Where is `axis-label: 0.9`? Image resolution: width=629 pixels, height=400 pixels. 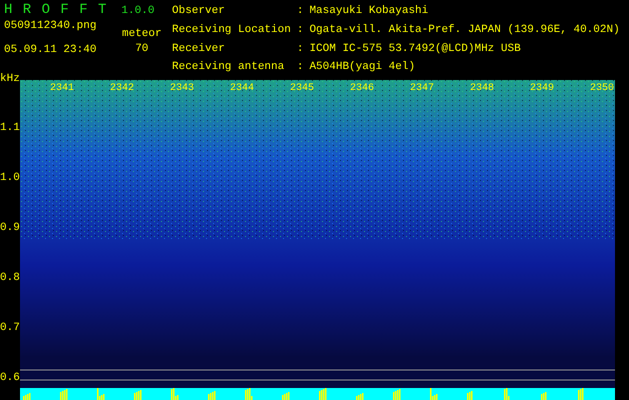 axis-label: 0.9 is located at coordinates (10, 228).